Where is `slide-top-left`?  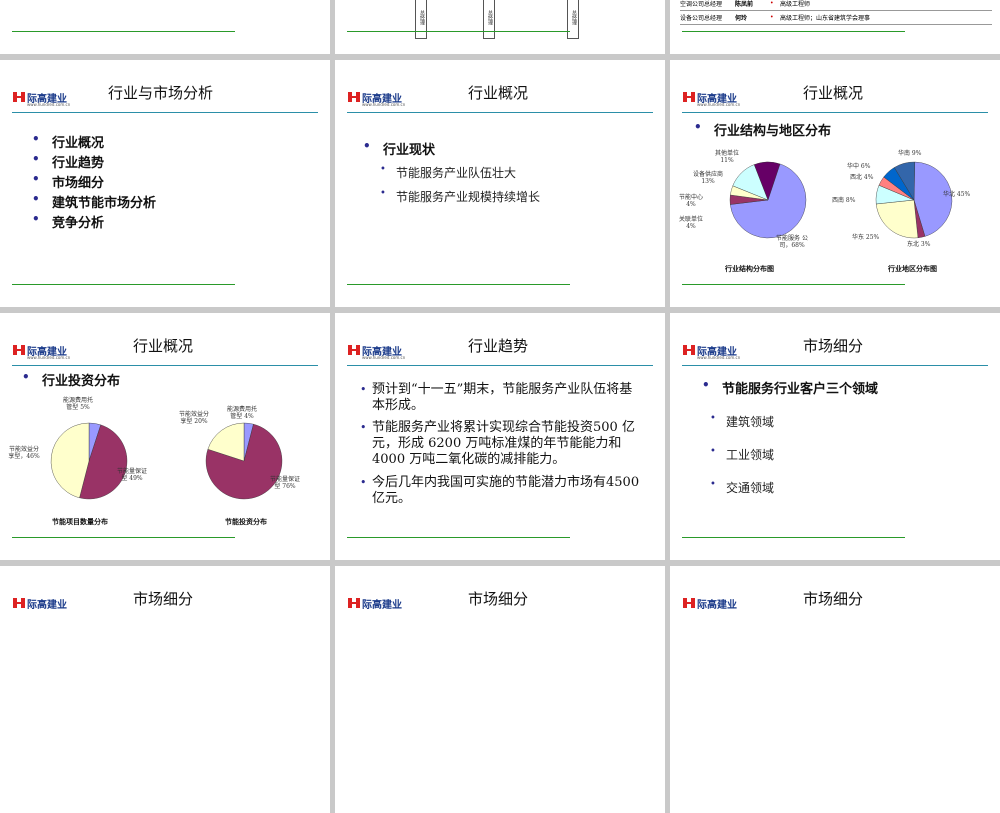
slide-top-left is located at coordinates (165, 27).